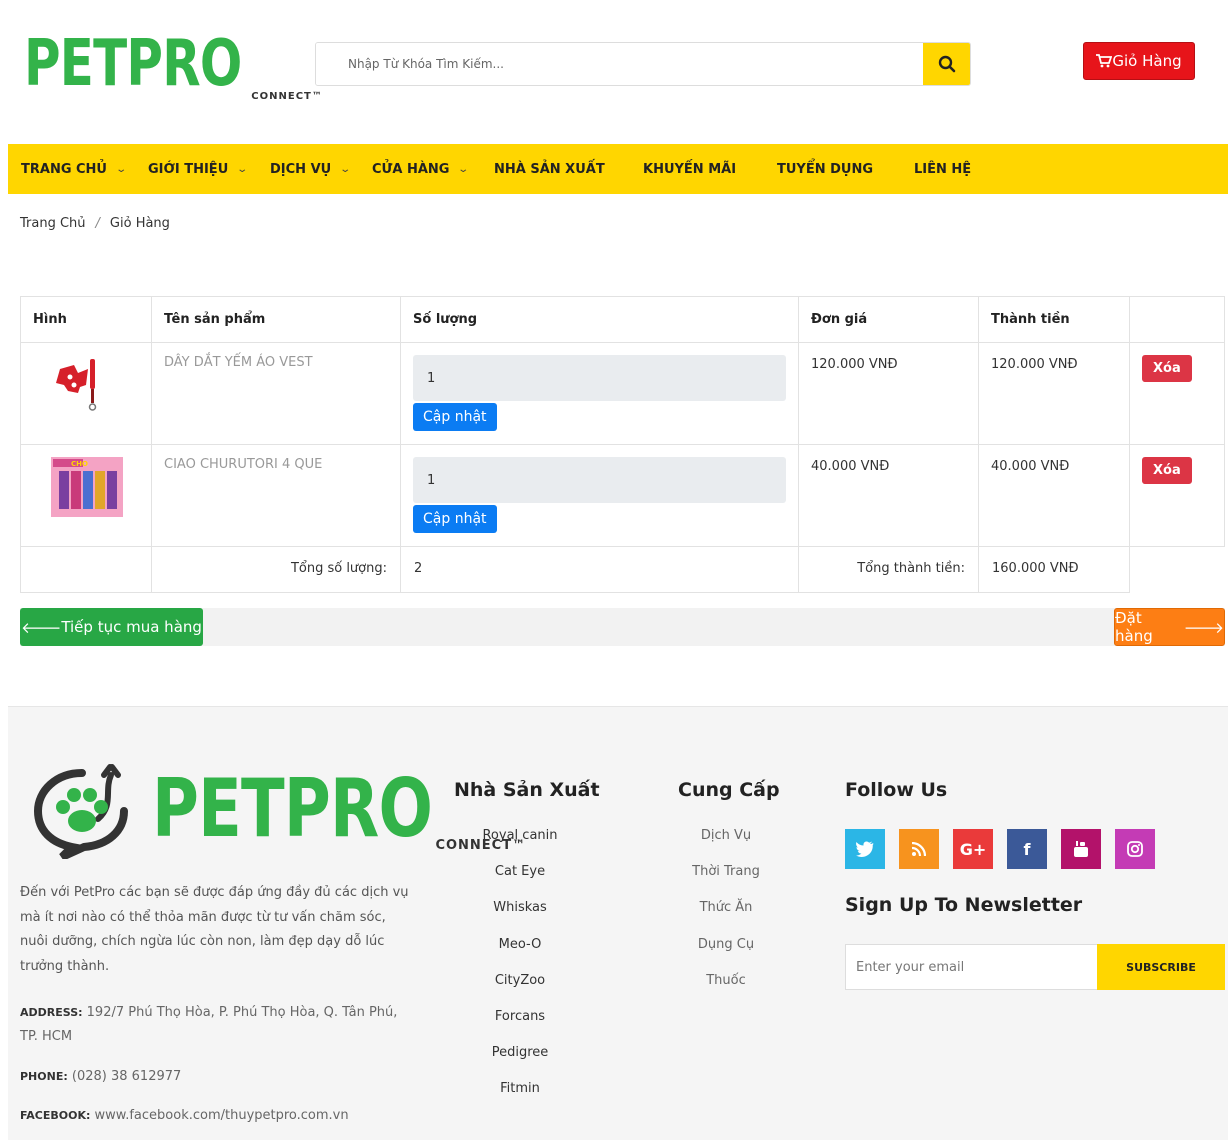 Image resolution: width=1228 pixels, height=1140 pixels. What do you see at coordinates (850, 466) in the screenshot?
I see `unit-price: 40.000 VNĐ` at bounding box center [850, 466].